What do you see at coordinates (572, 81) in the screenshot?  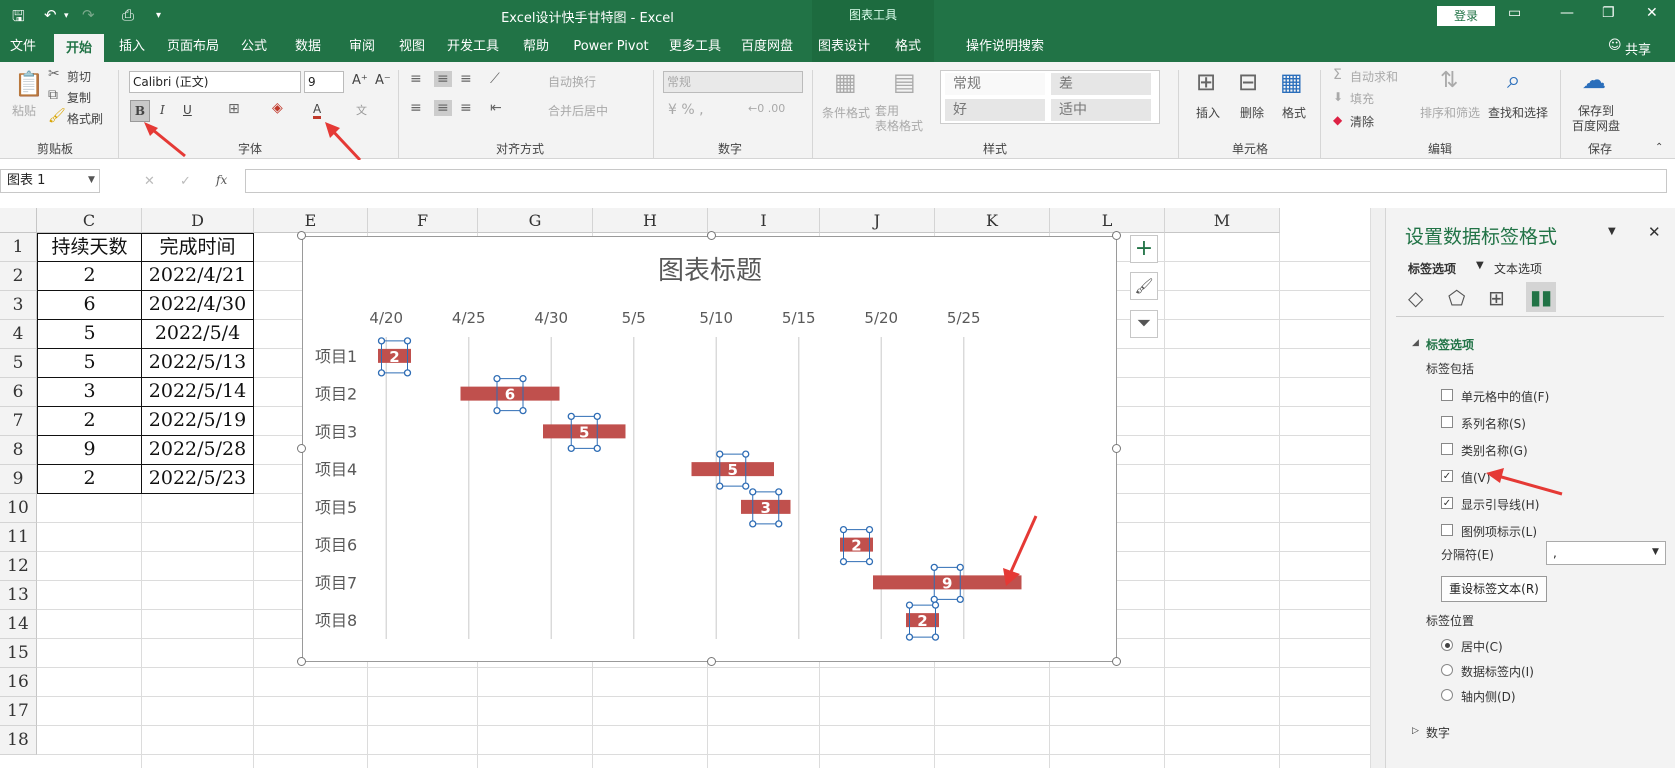 I see `wrap-text-button: 自动换行` at bounding box center [572, 81].